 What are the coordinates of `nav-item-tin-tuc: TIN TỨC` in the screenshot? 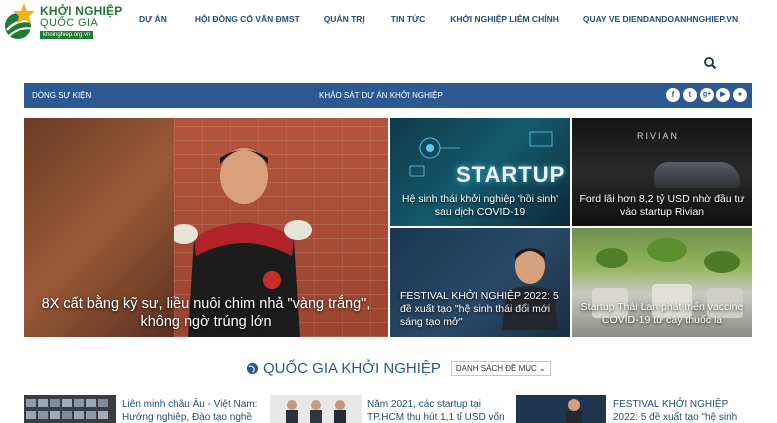 It's located at (408, 19).